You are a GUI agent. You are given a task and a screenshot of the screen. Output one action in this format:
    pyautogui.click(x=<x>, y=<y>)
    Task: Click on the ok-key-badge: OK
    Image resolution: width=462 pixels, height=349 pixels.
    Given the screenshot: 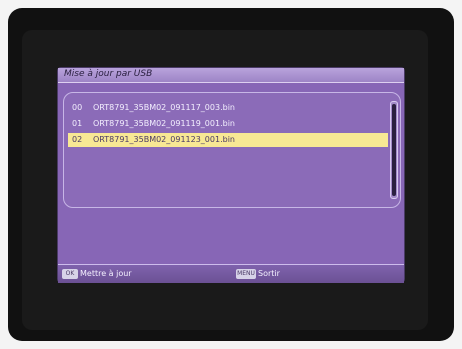 What is the action you would take?
    pyautogui.click(x=70, y=274)
    